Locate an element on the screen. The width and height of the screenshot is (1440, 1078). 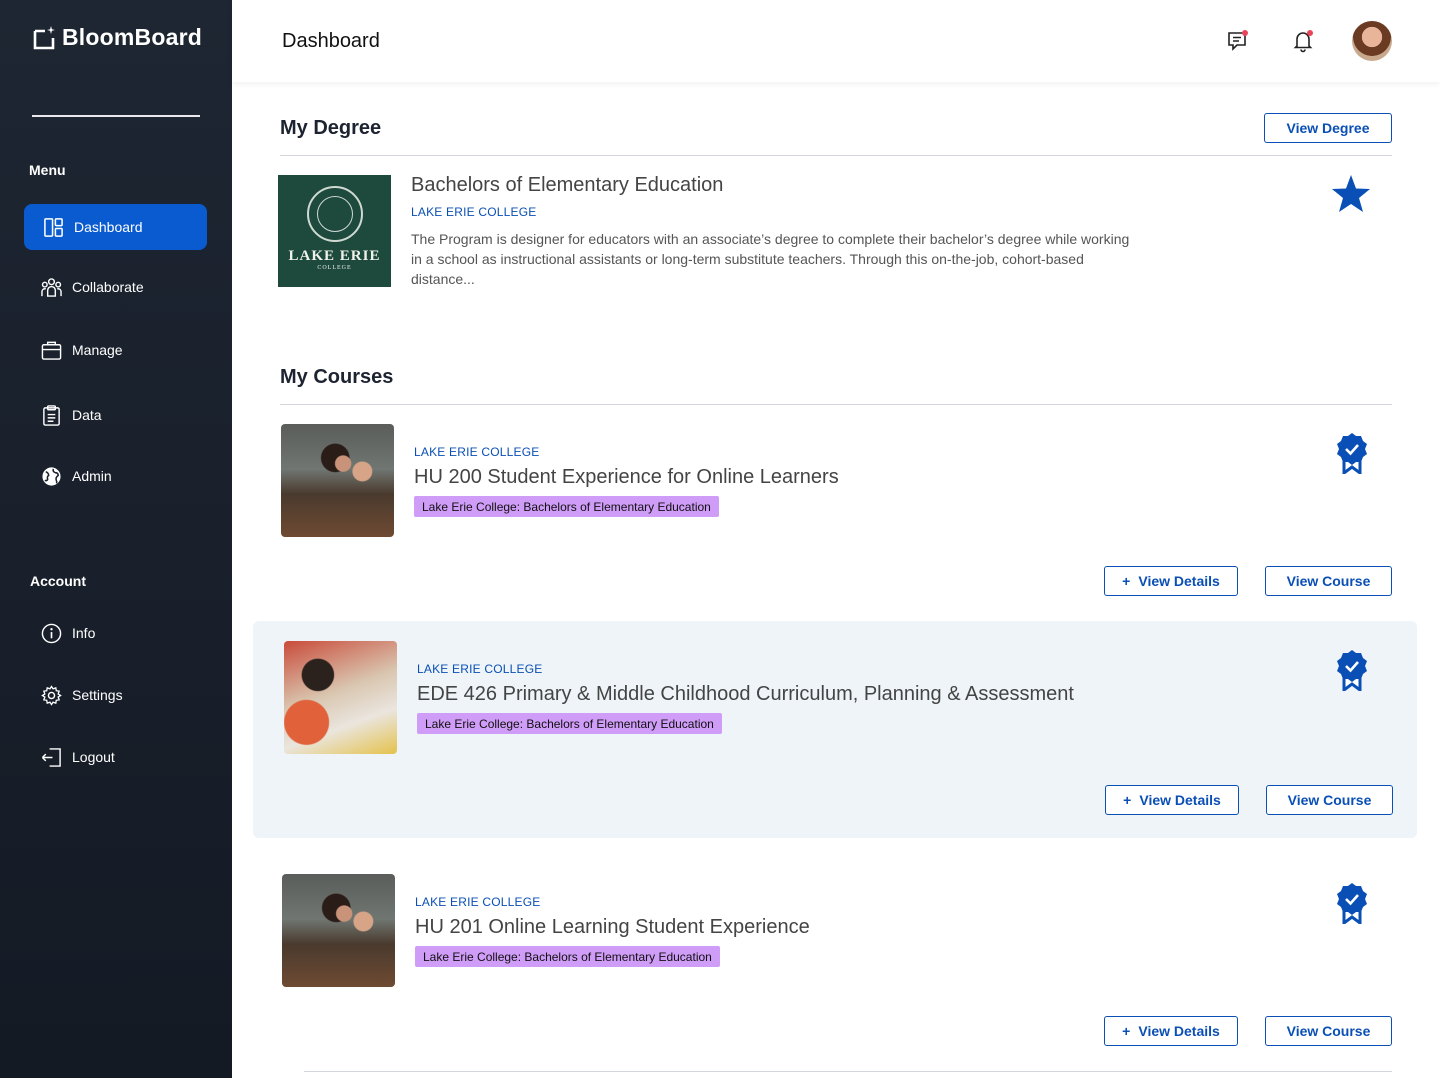
top-header: Dashboard is located at coordinates (836, 41).